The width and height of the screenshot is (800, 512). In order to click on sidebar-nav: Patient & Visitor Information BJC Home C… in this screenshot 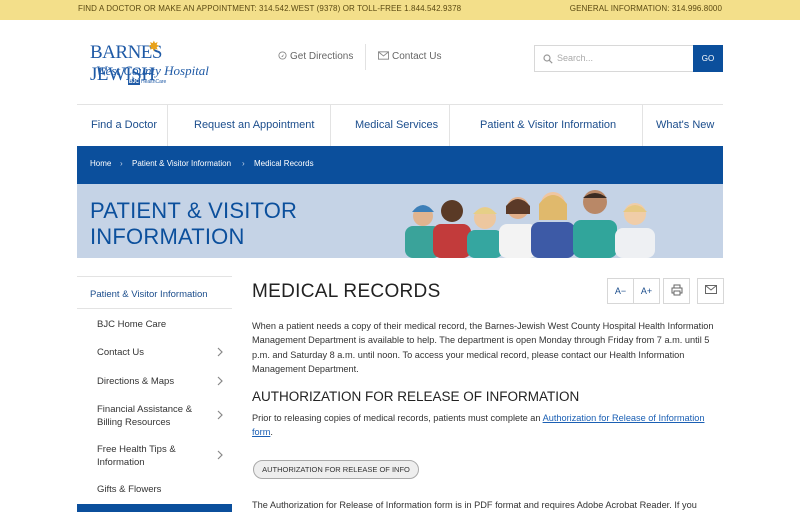, I will do `click(154, 394)`.